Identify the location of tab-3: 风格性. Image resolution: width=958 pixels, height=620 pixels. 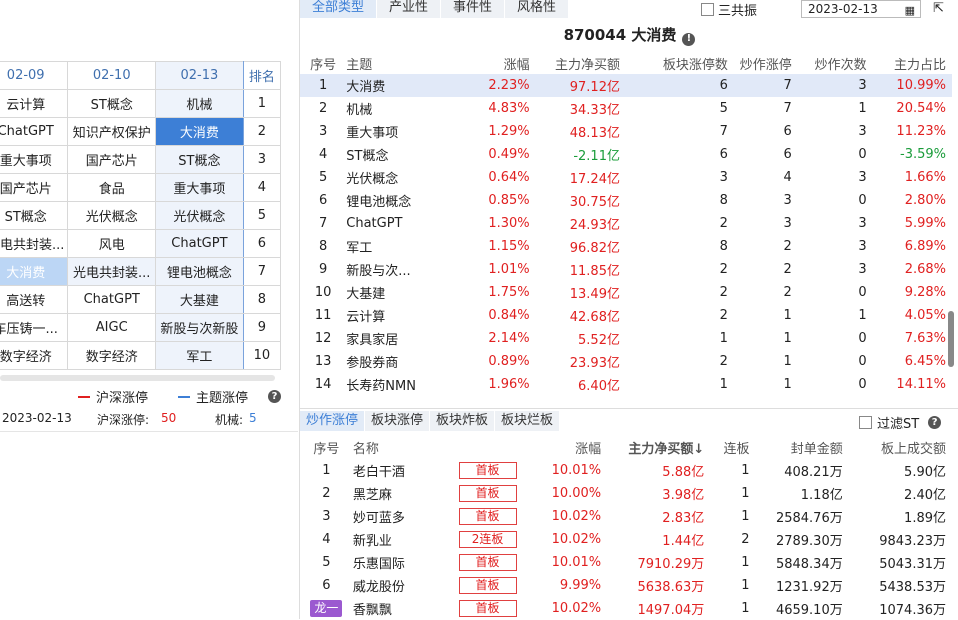
(537, 9).